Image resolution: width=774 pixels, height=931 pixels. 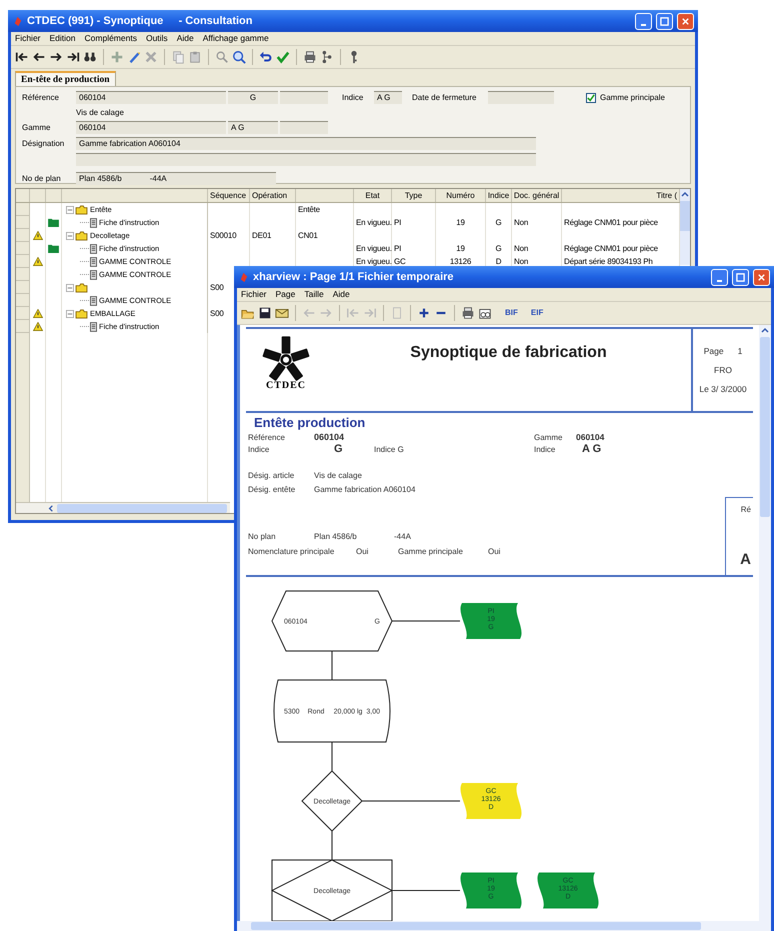 What do you see at coordinates (511, 313) in the screenshot?
I see `toolbar-button: BIF` at bounding box center [511, 313].